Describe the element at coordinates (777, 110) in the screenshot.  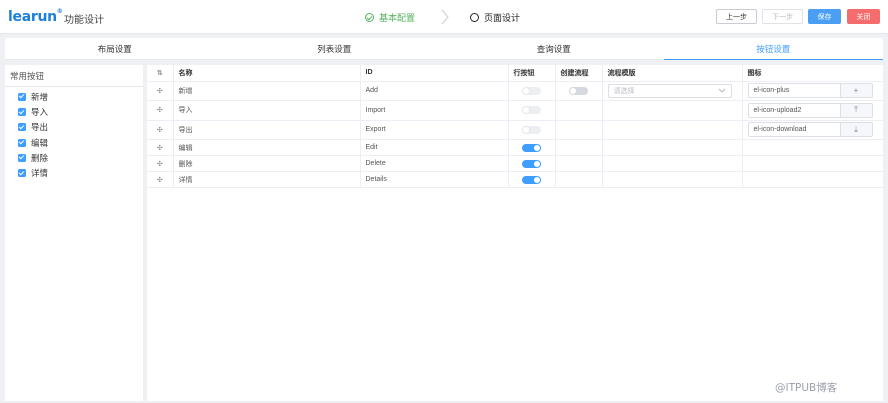
I see `icon-input-value: el-icon-upload2` at that location.